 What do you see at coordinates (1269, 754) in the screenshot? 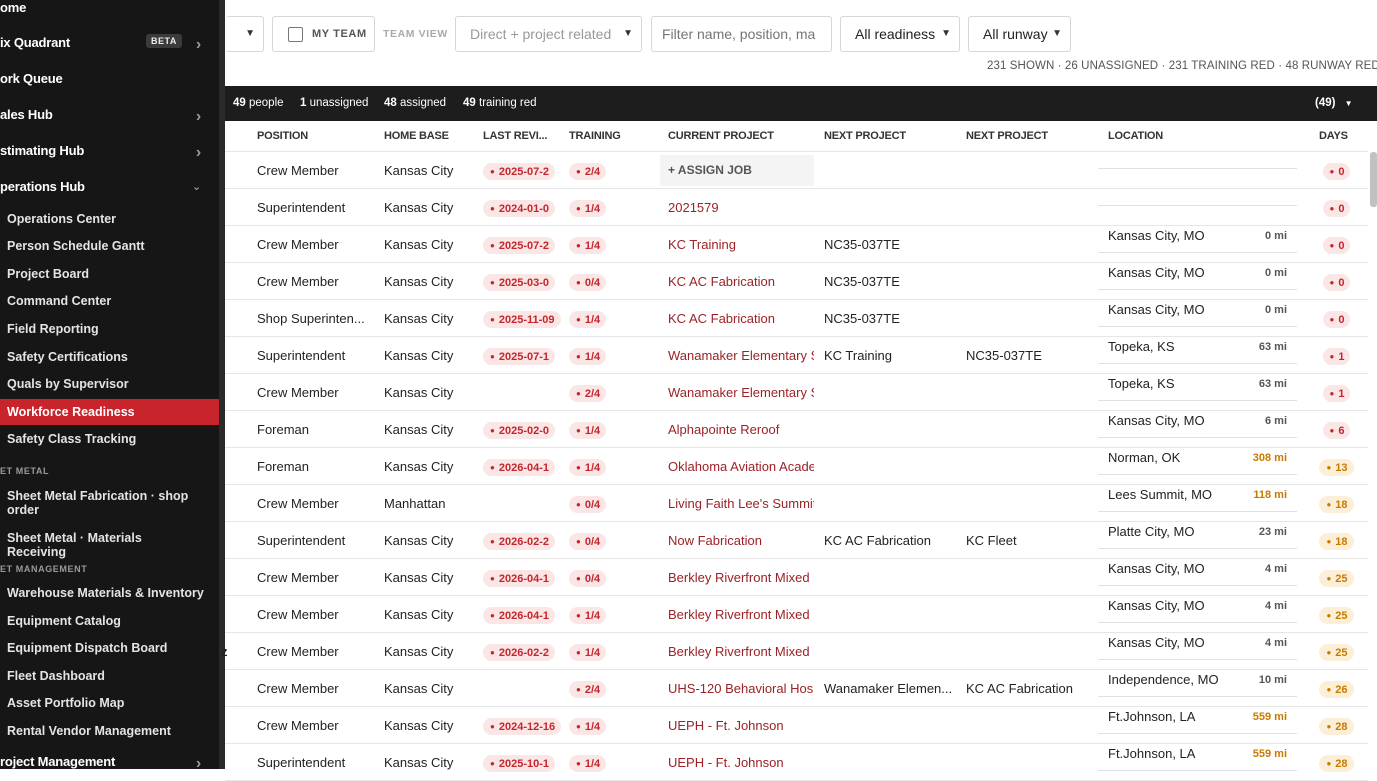
I see `distance-text: 559 mi` at bounding box center [1269, 754].